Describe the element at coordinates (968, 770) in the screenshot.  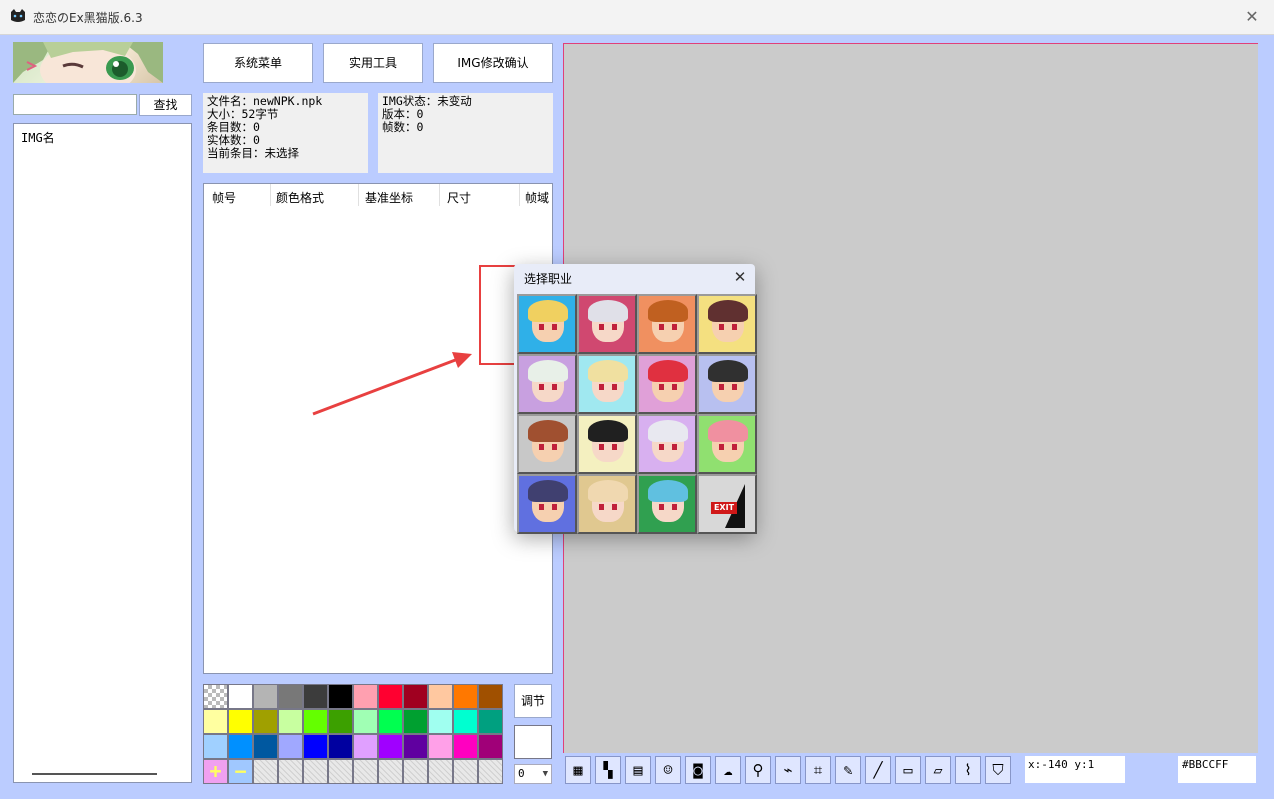
I see `eyedropper-icon: ⌇` at that location.